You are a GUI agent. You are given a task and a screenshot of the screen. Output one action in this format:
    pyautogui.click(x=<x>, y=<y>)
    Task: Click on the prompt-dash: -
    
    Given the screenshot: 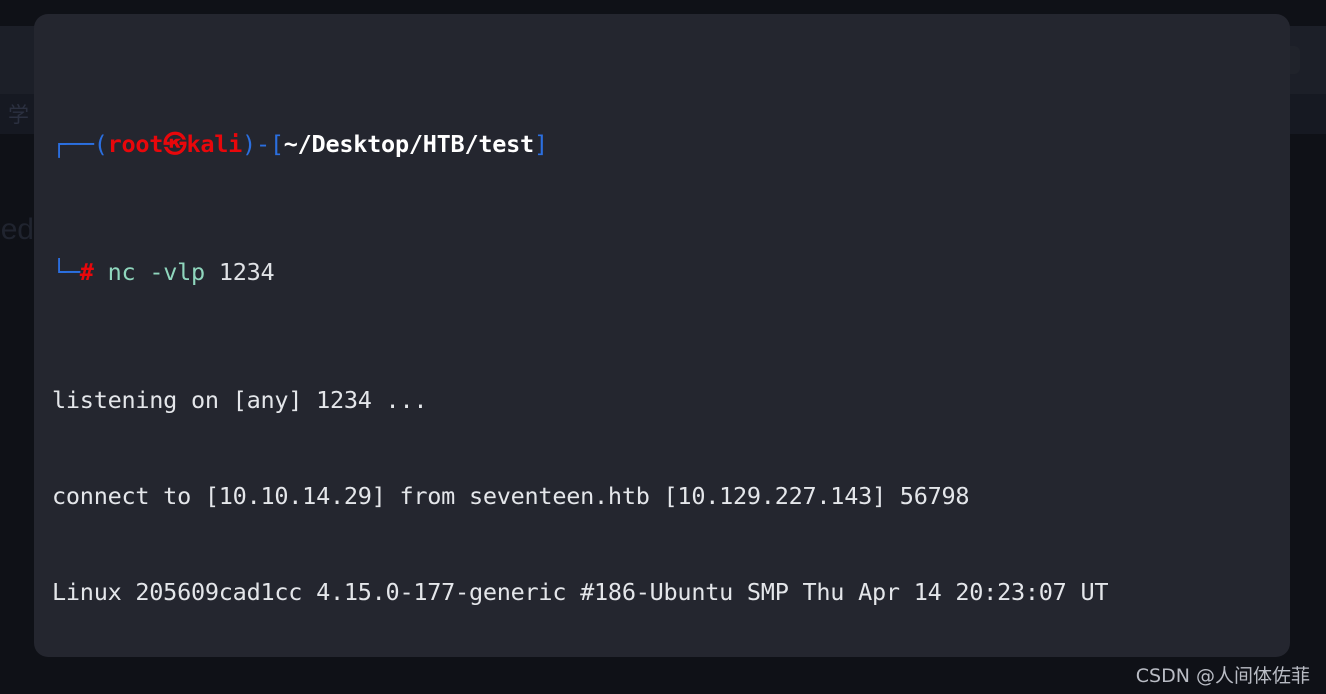 What is the action you would take?
    pyautogui.click(x=262, y=144)
    